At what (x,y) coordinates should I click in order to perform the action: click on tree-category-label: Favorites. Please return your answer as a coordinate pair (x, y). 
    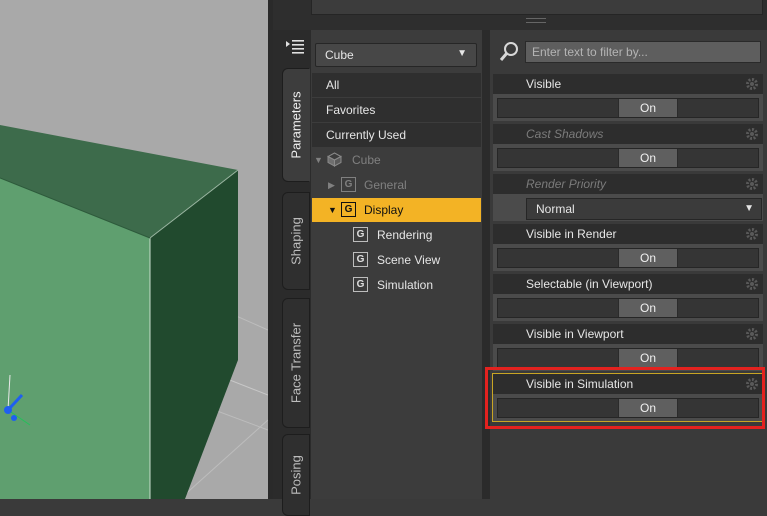
    Looking at the image, I should click on (351, 110).